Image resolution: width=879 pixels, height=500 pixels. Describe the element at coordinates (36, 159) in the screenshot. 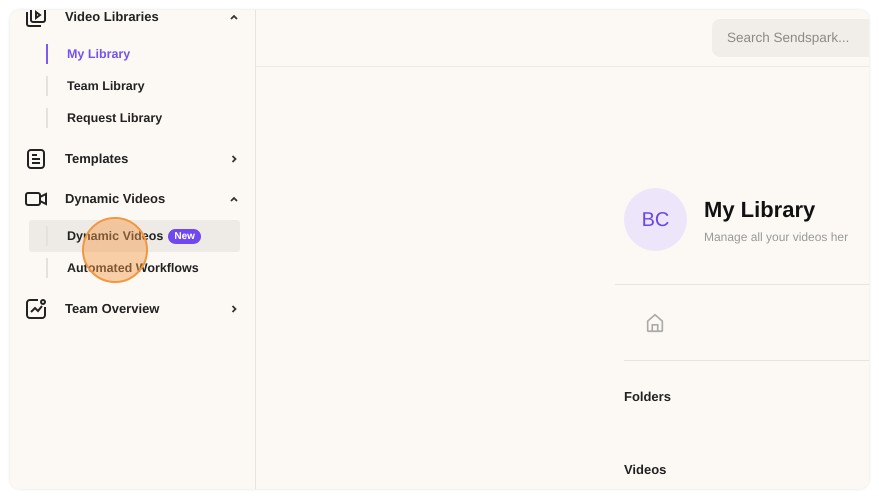

I see `document-icon` at that location.